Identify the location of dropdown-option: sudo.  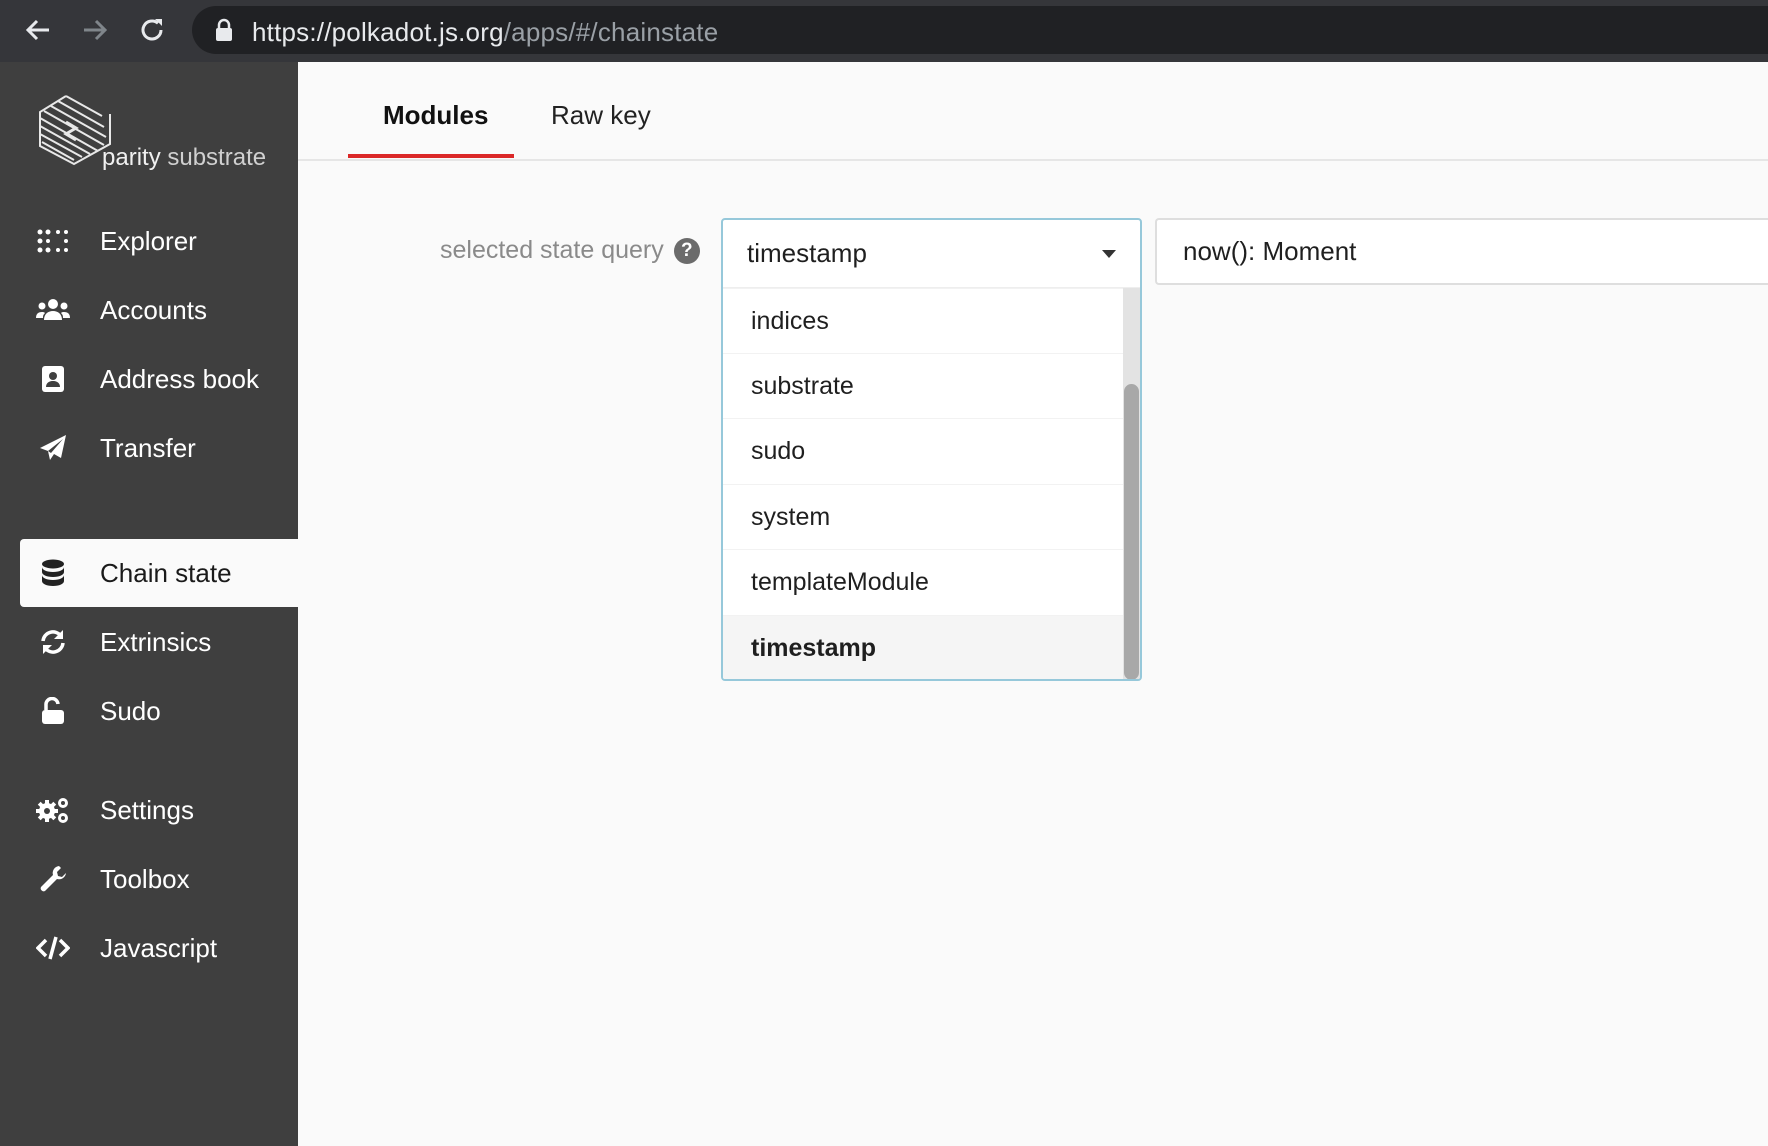
(923, 450).